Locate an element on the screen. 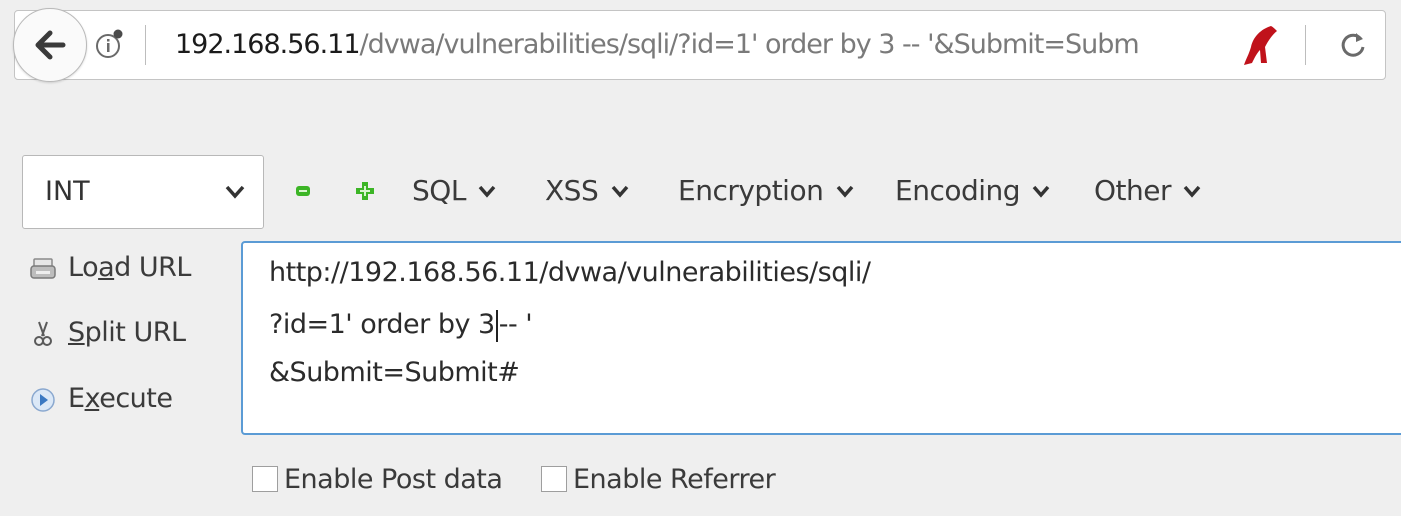 This screenshot has width=1401, height=516. minus-icon is located at coordinates (303, 191).